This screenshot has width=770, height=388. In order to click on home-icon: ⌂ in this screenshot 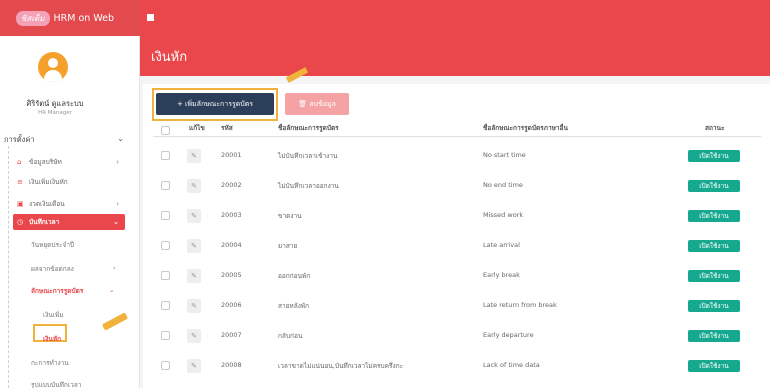, I will do `click(19, 162)`.